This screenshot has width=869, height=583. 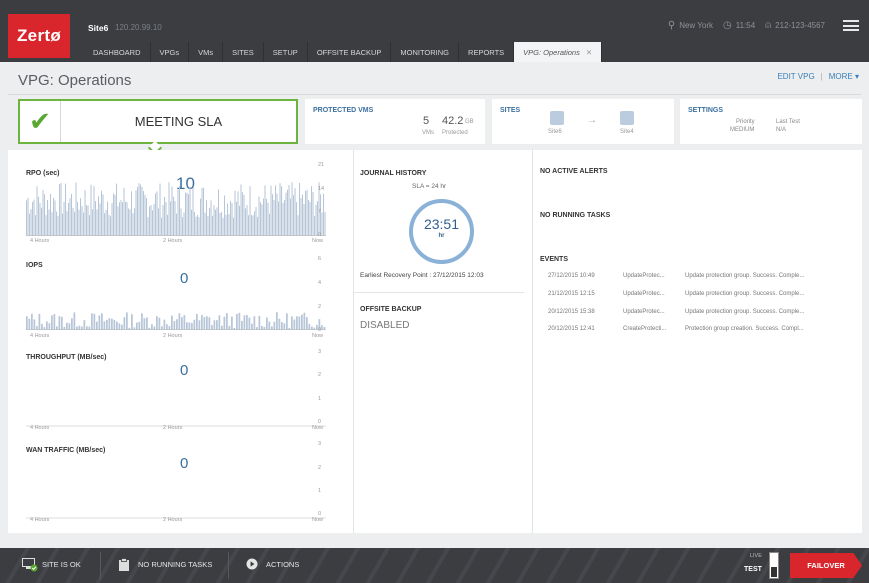 What do you see at coordinates (441, 236) in the screenshot?
I see `journal-unit: hr` at bounding box center [441, 236].